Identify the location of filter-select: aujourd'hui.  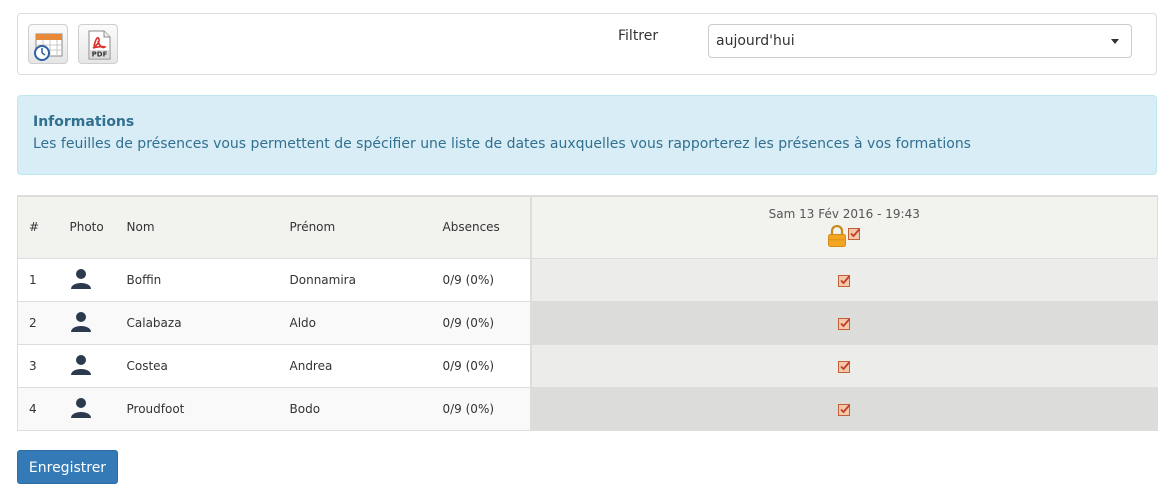
(920, 41).